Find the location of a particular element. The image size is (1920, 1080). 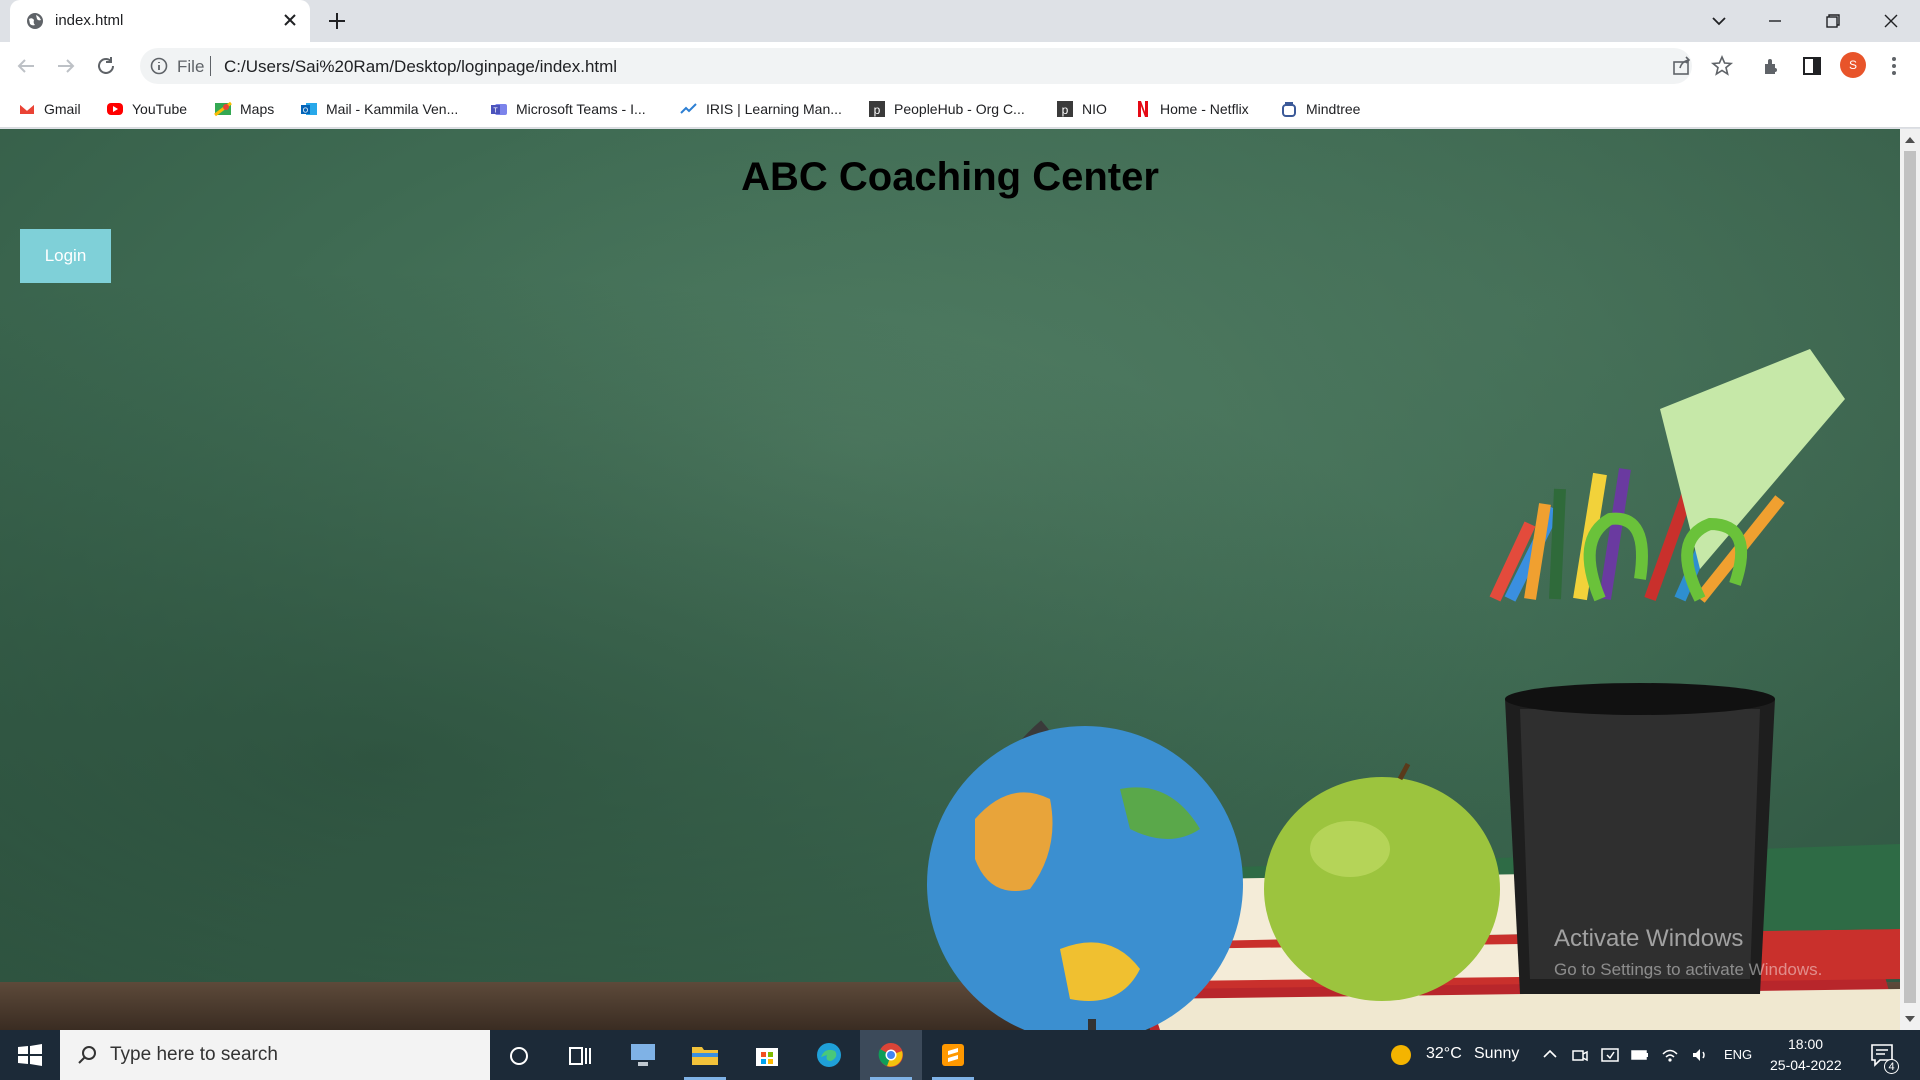

restore-icon is located at coordinates (1833, 21).